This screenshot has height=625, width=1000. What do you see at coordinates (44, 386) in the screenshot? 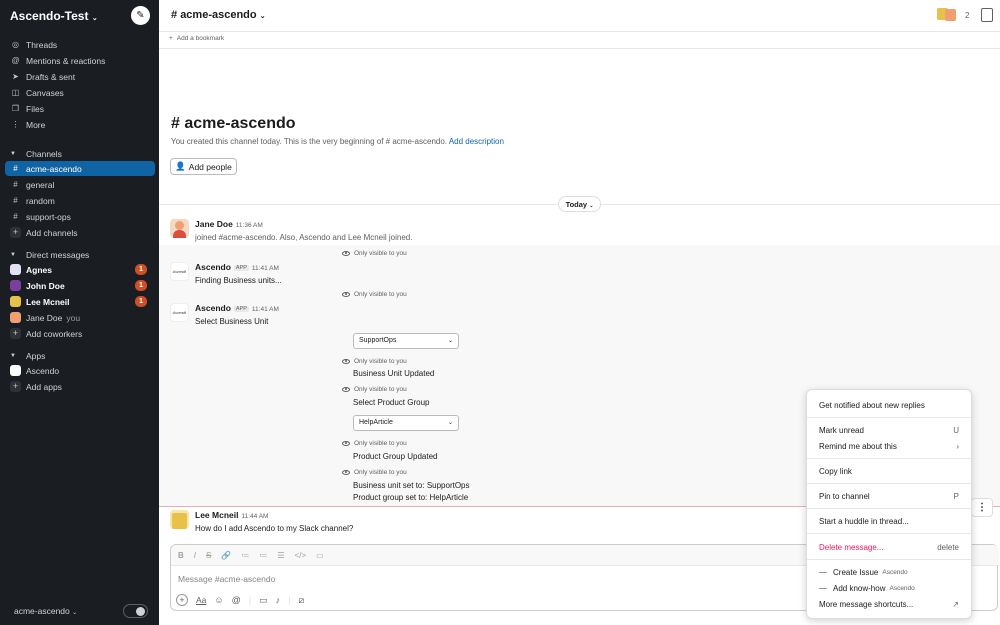
I see `add-apps-label: Add apps` at bounding box center [44, 386].